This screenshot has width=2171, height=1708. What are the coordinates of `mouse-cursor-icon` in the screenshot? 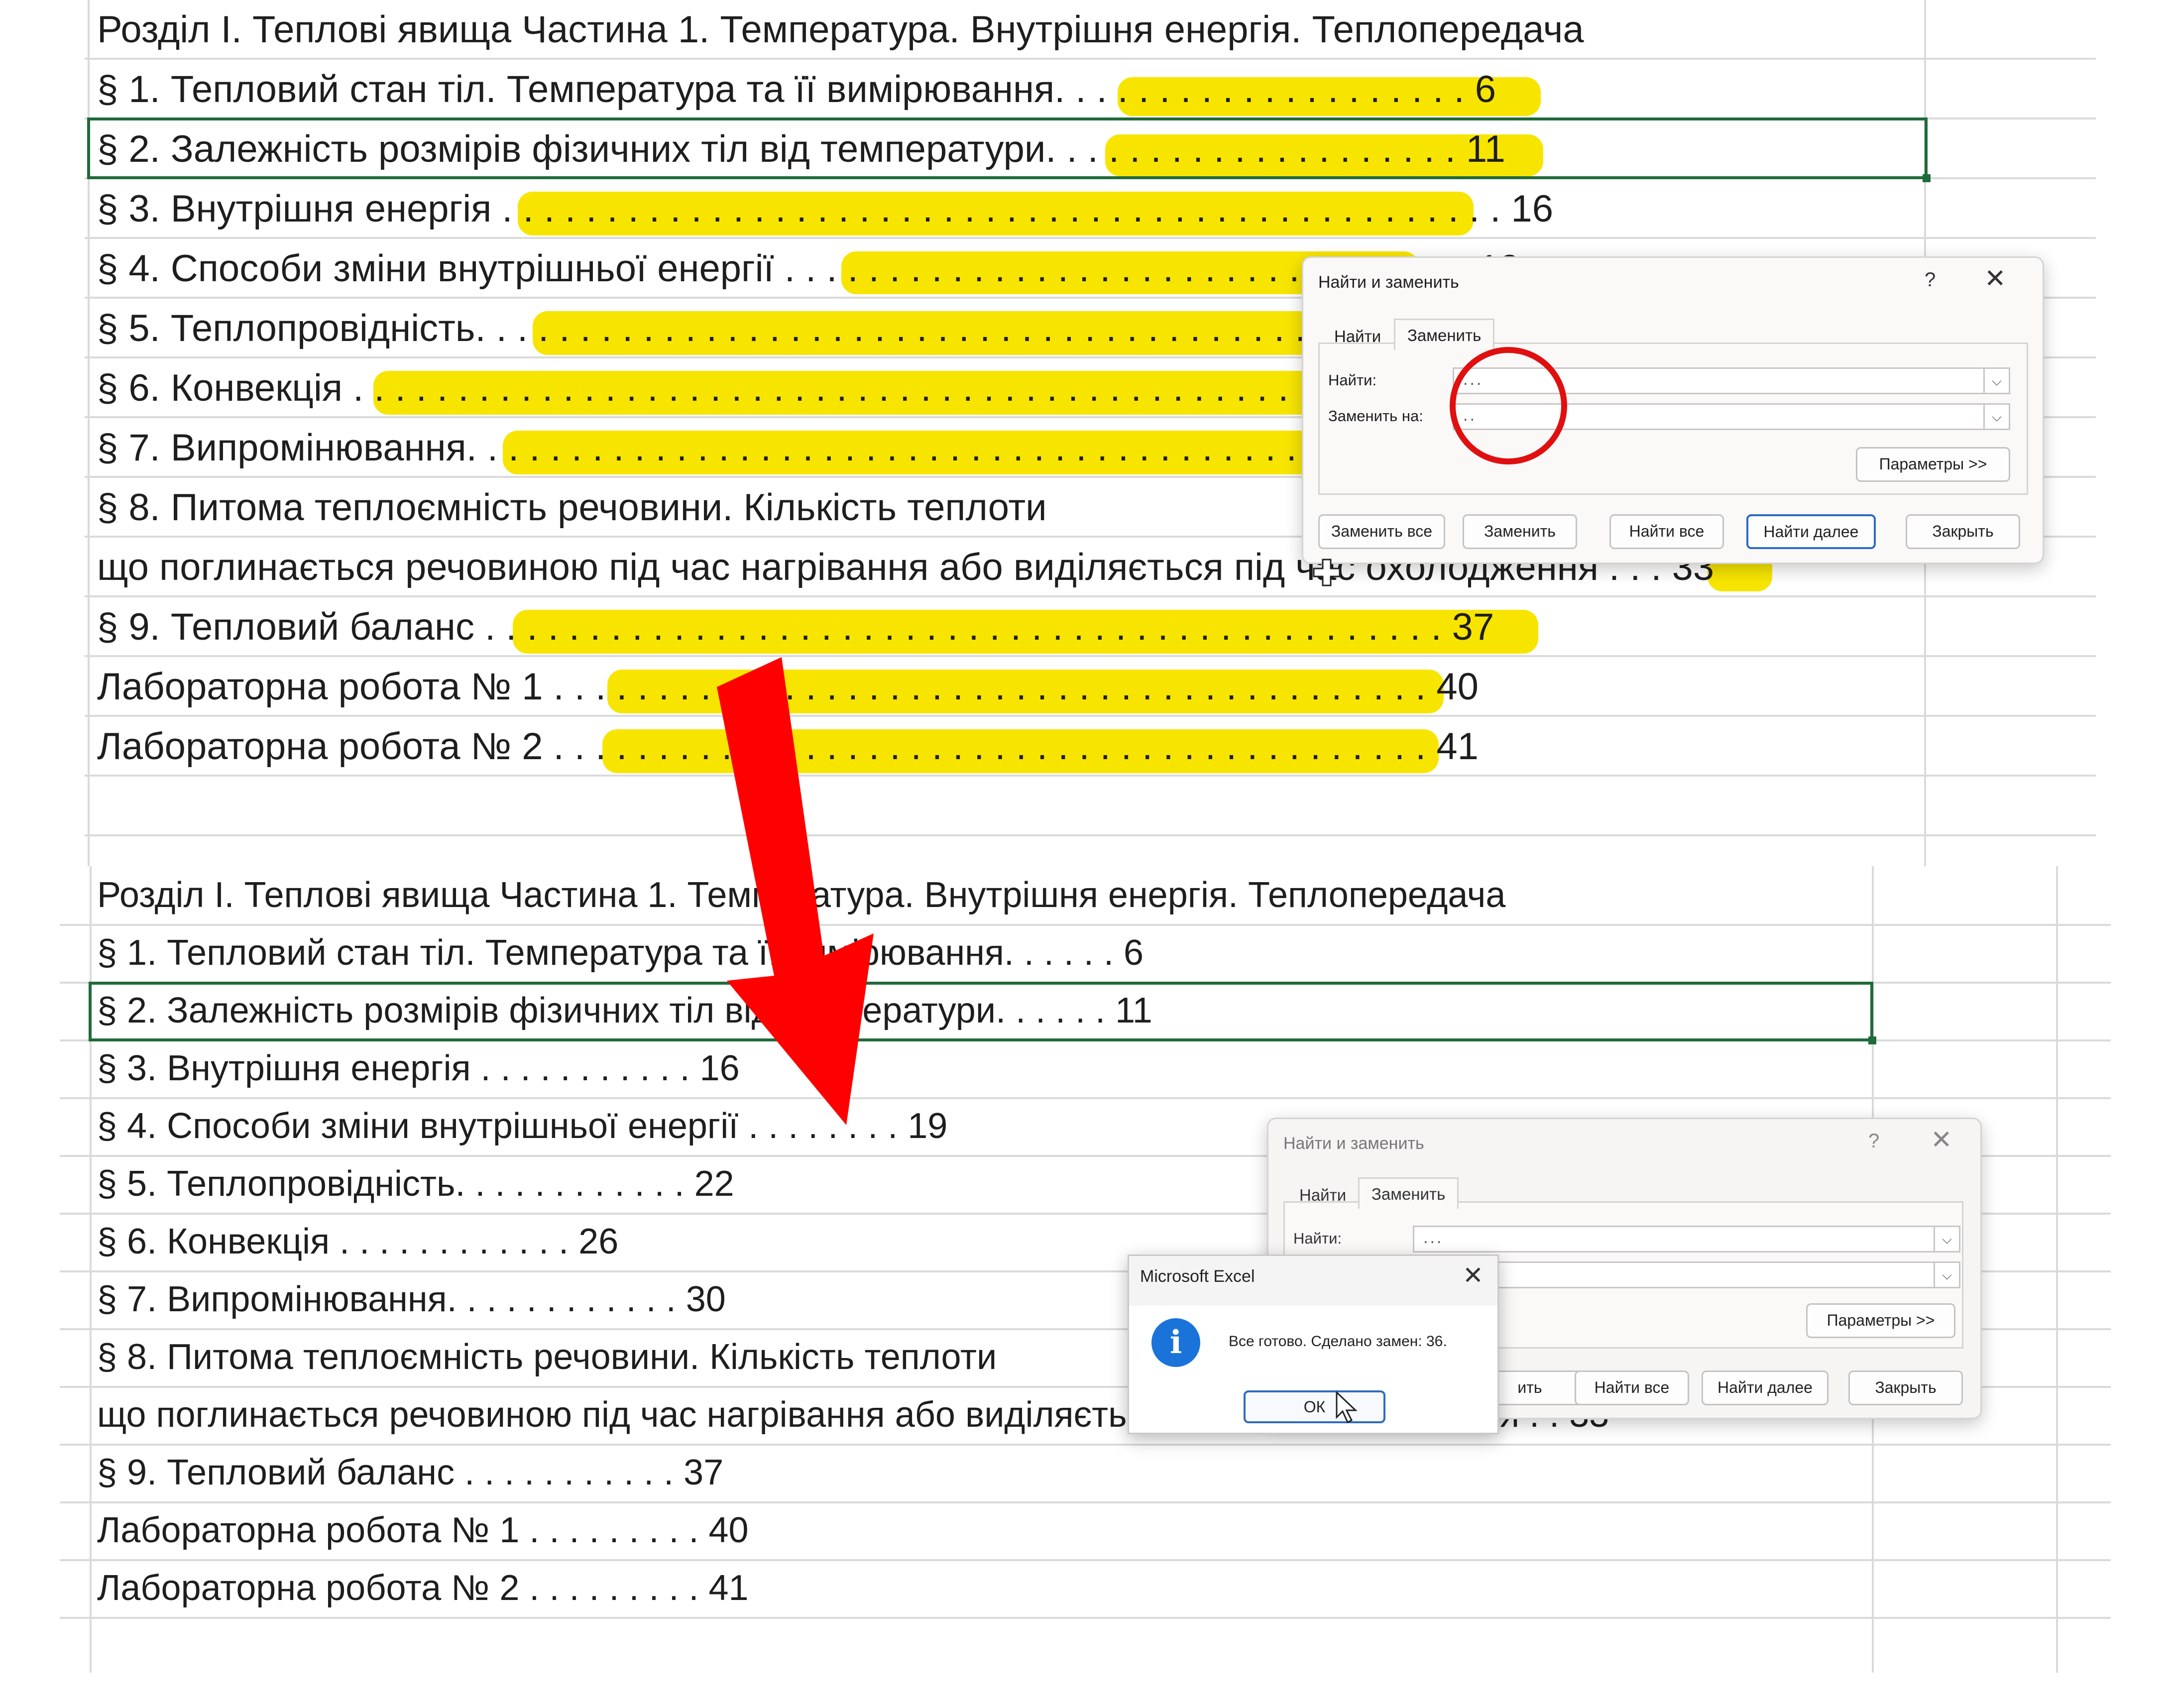 It's located at (1347, 1407).